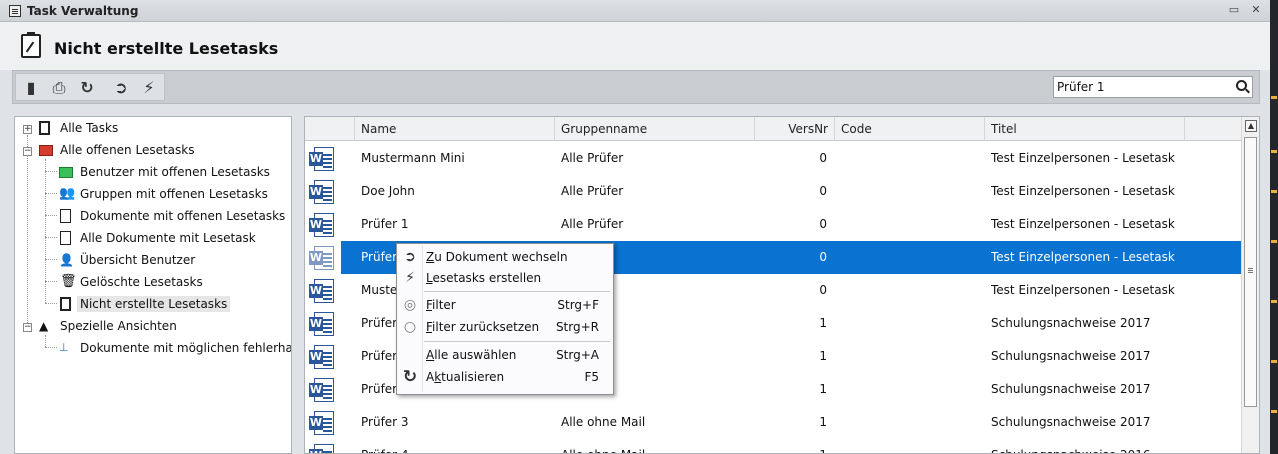  What do you see at coordinates (388, 191) in the screenshot?
I see `cell-name: Doe John` at bounding box center [388, 191].